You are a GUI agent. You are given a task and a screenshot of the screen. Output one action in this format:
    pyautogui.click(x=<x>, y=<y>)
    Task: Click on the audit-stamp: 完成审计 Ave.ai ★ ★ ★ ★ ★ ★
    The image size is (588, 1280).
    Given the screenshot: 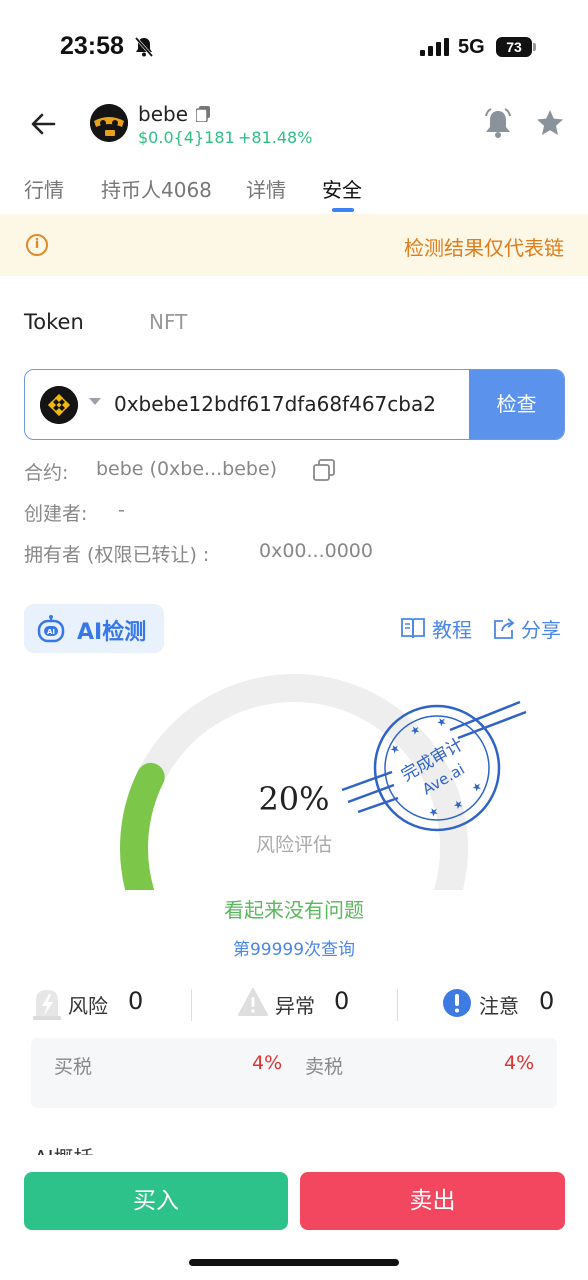 What is the action you would take?
    pyautogui.click(x=434, y=766)
    